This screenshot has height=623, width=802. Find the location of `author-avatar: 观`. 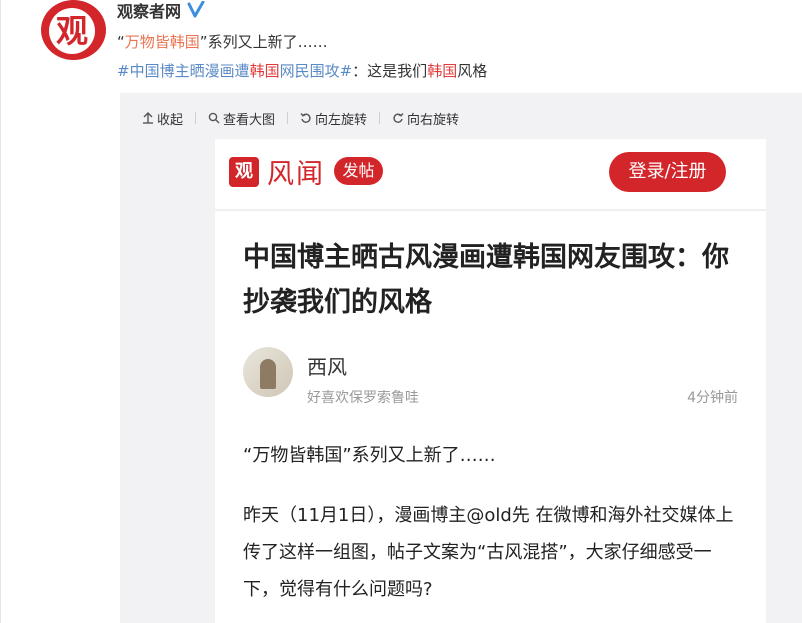

author-avatar: 观 is located at coordinates (73, 30).